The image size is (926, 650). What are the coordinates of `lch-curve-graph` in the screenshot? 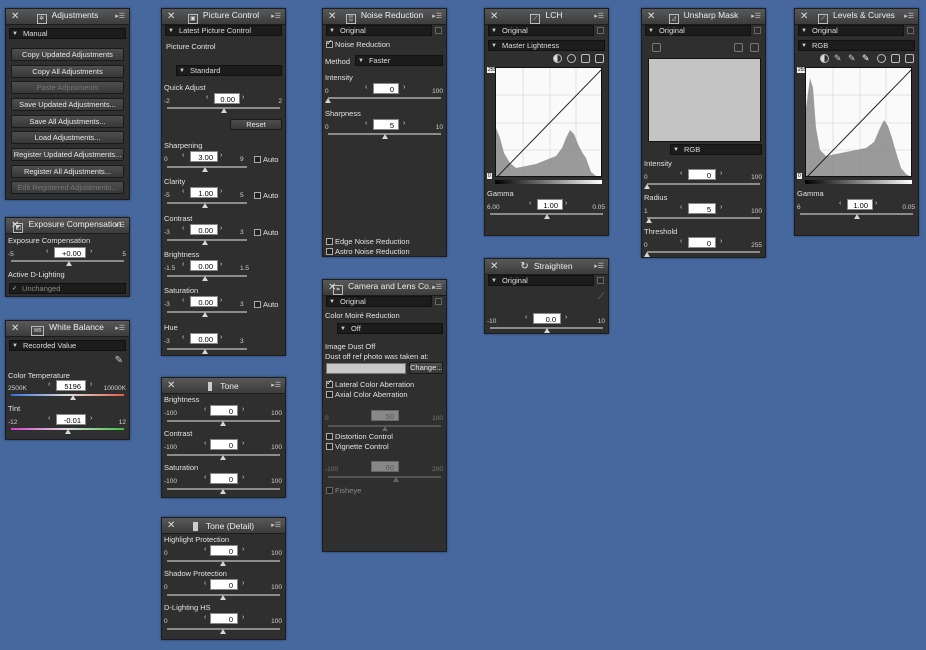 It's located at (548, 122).